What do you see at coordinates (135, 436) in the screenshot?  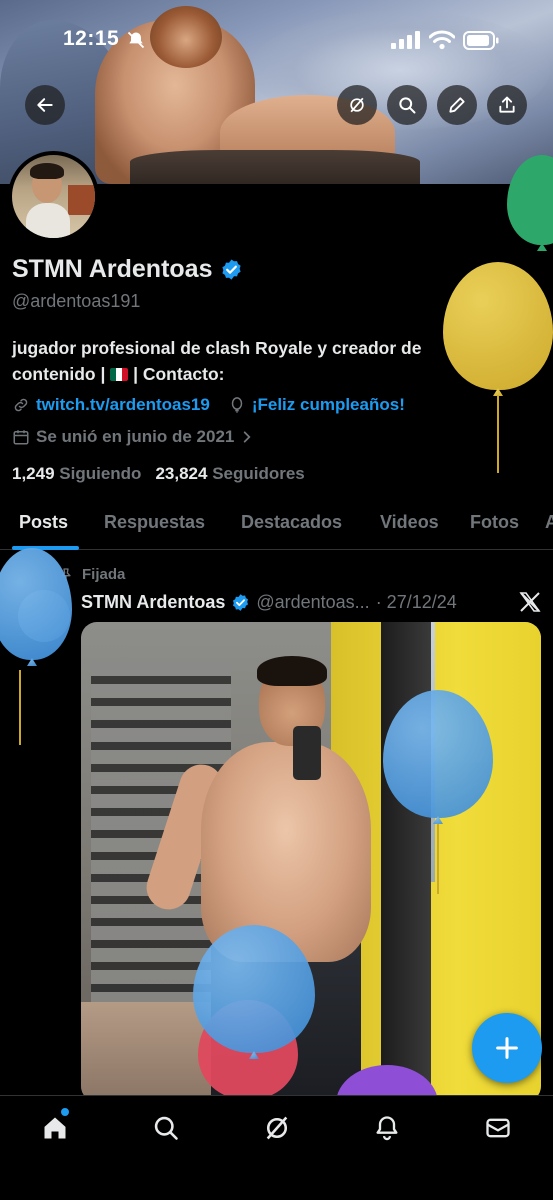 I see `joined-text: Se unió en junio de 2021` at bounding box center [135, 436].